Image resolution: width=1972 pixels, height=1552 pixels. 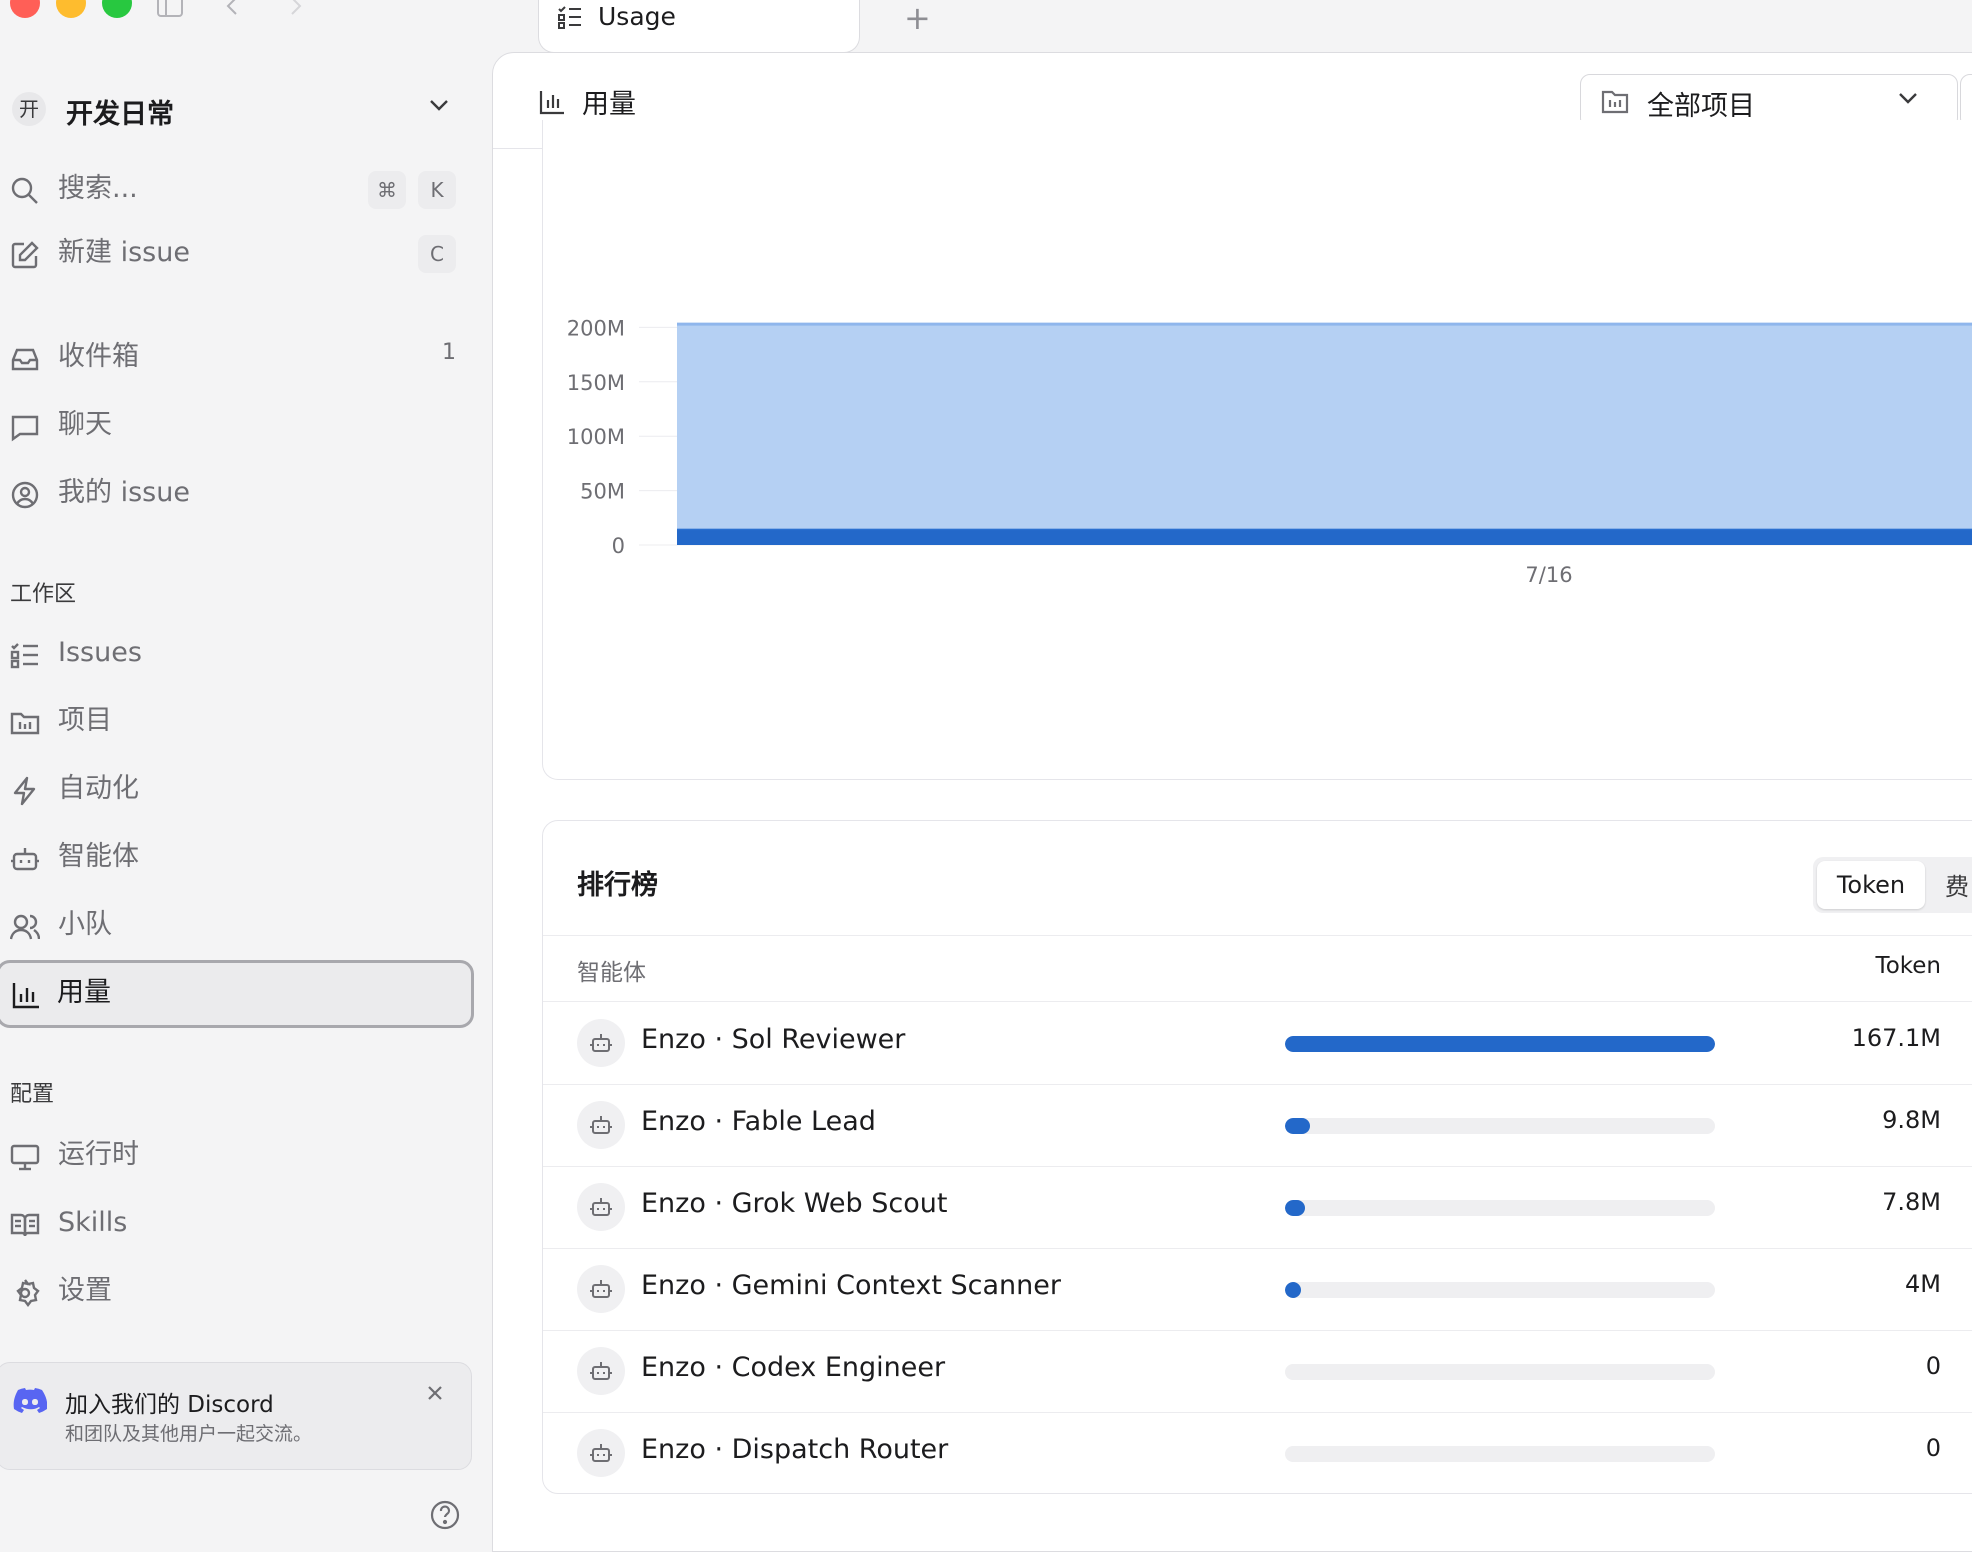 I want to click on users-icon, so click(x=25, y=927).